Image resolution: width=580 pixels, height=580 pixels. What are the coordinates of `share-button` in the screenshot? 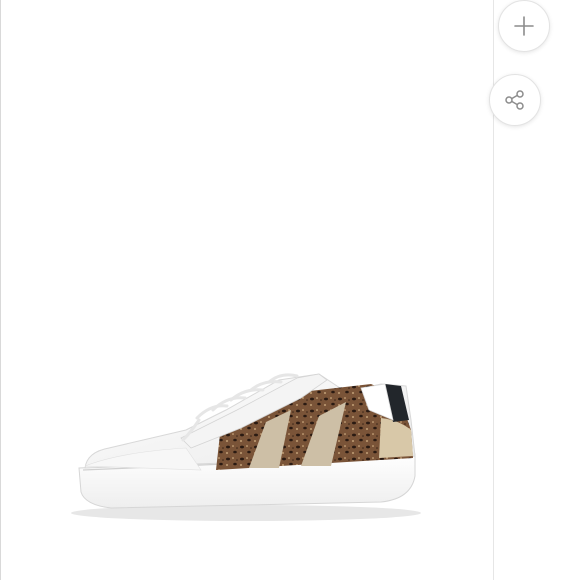 It's located at (515, 100).